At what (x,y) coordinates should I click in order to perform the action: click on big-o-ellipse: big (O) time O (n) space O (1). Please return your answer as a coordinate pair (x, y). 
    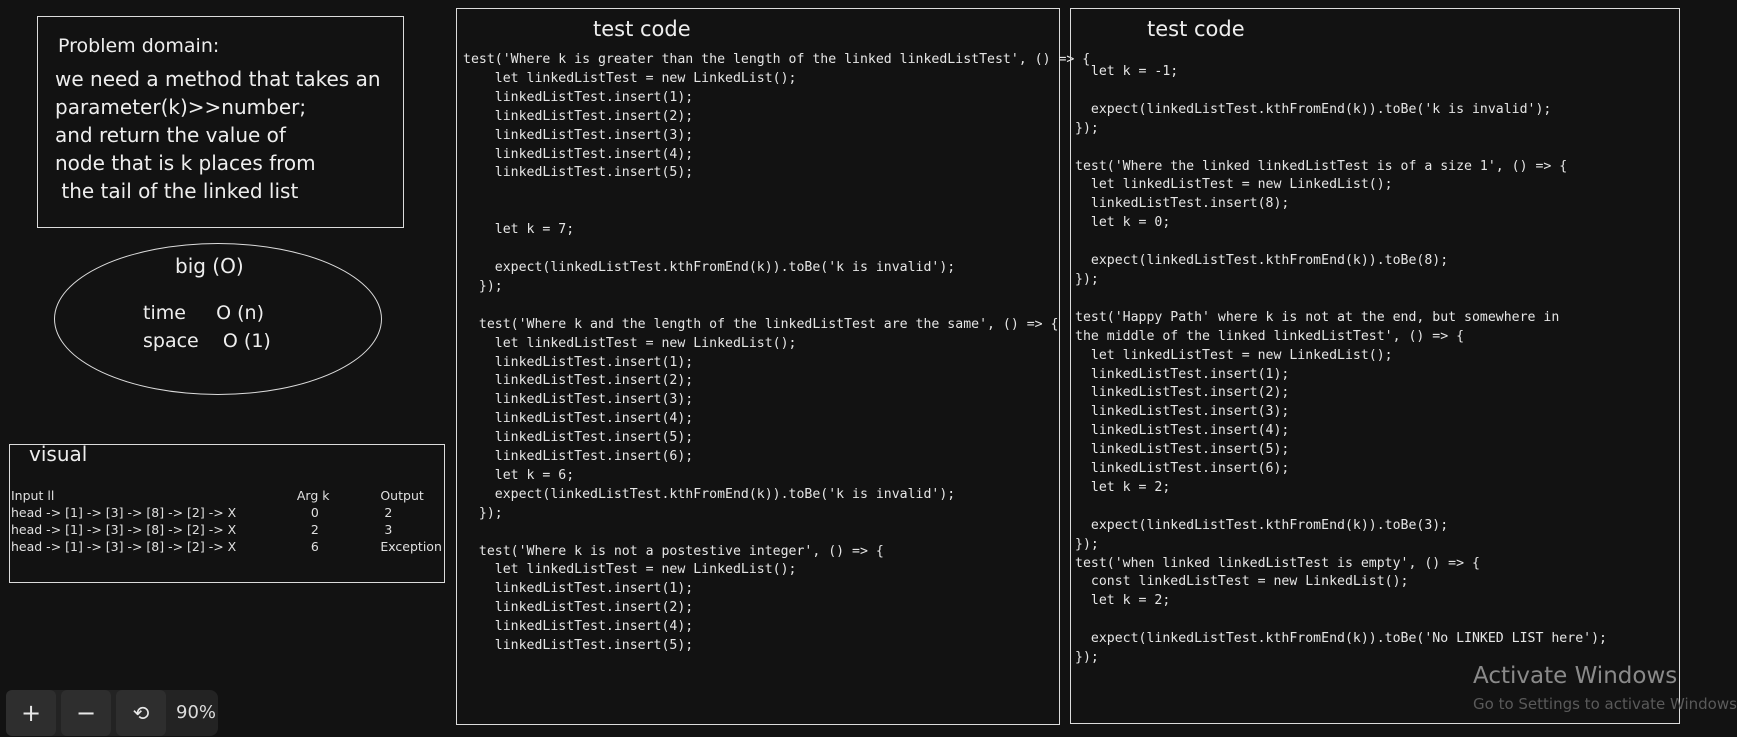
    Looking at the image, I should click on (218, 319).